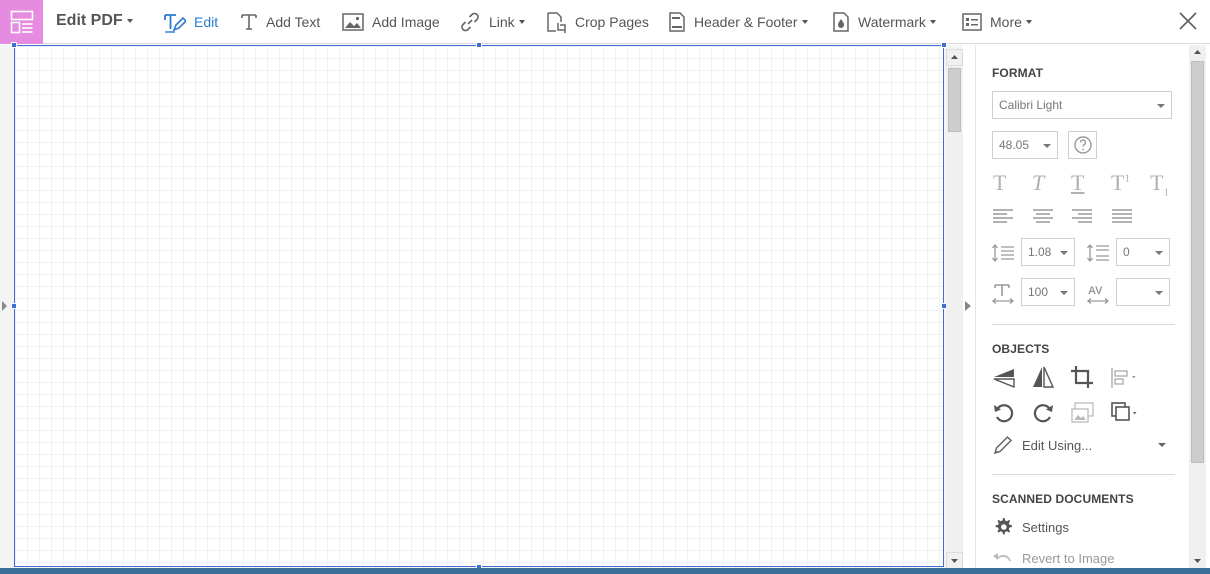 The image size is (1210, 574). I want to click on close-icon, so click(1188, 21).